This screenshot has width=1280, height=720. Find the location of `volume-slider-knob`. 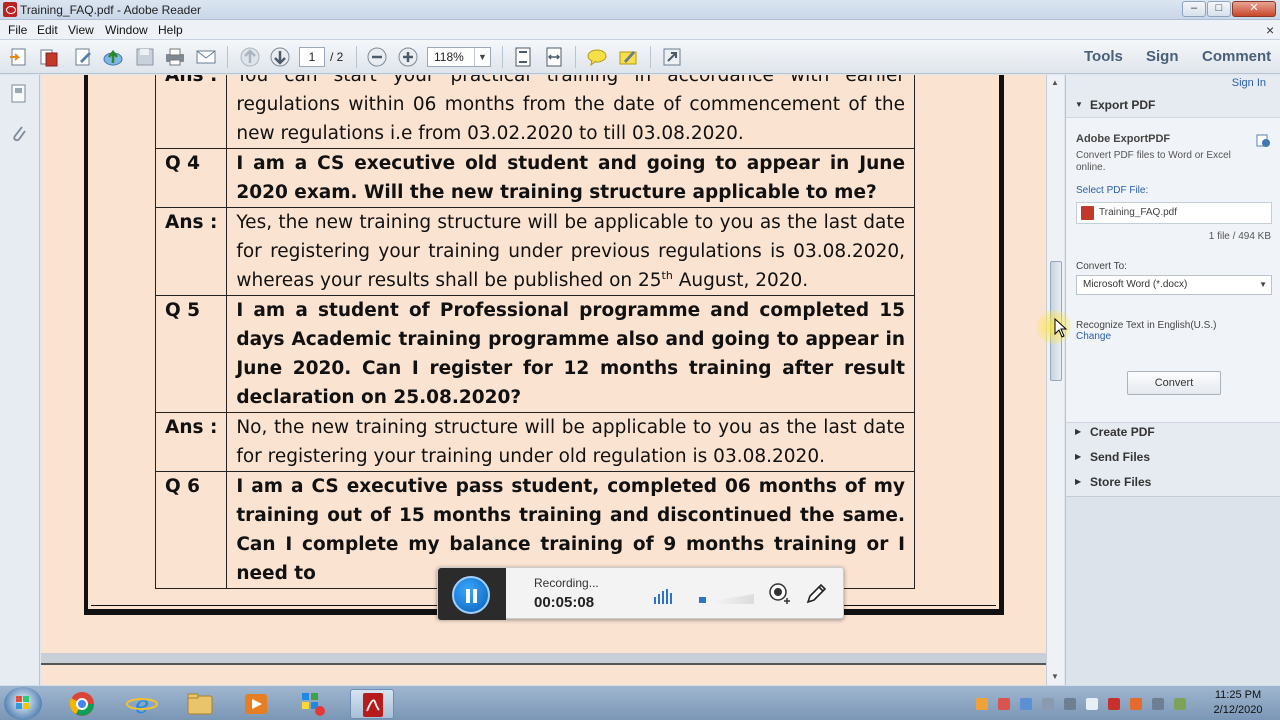

volume-slider-knob is located at coordinates (702, 600).